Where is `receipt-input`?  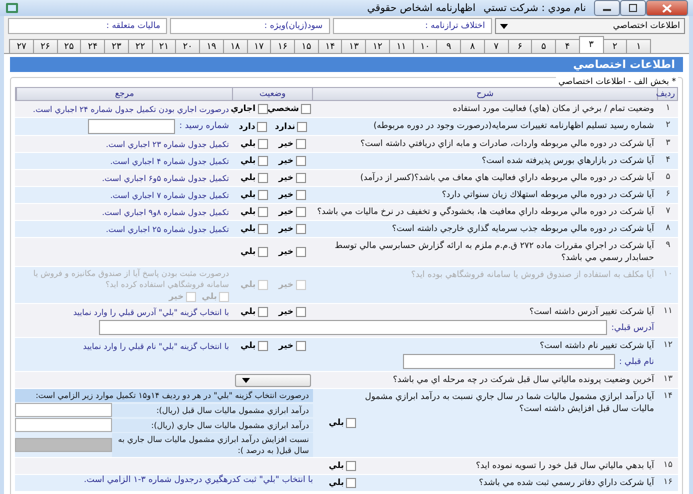
receipt-input is located at coordinates (132, 126).